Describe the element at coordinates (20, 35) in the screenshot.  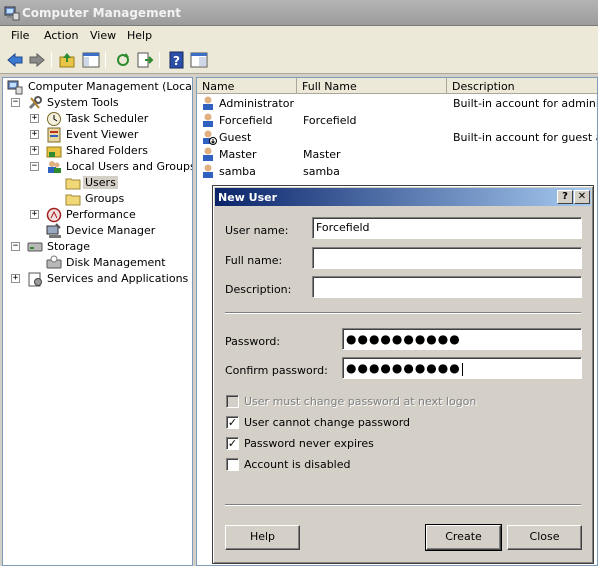
I see `menu-file: File` at that location.